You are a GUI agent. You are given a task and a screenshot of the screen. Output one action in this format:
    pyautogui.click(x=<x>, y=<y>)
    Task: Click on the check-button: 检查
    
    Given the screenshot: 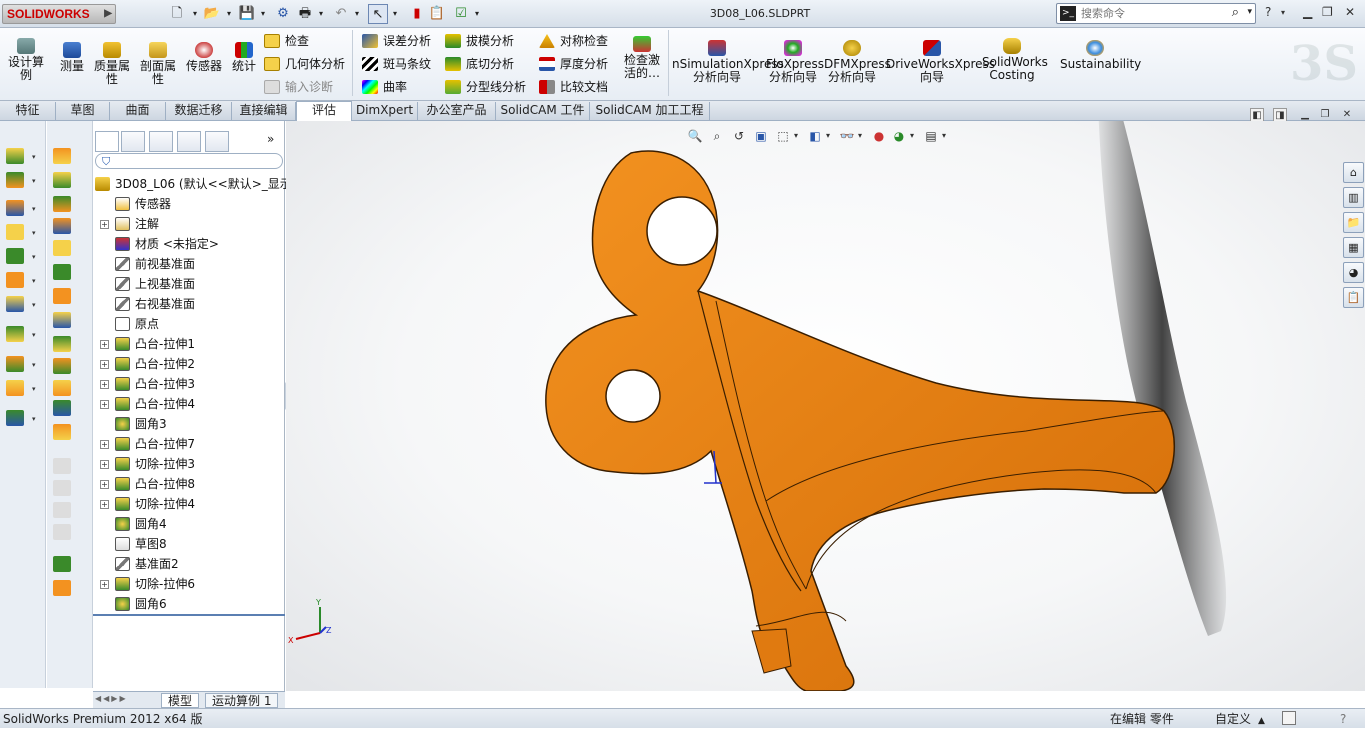 What is the action you would take?
    pyautogui.click(x=286, y=41)
    